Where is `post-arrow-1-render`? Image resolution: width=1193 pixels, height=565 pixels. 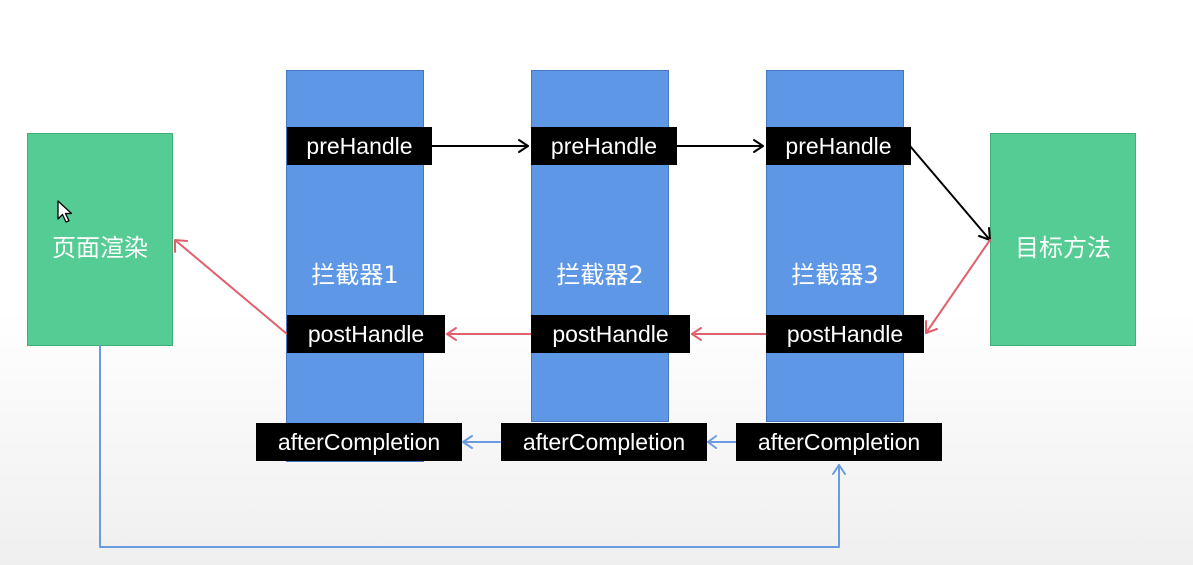
post-arrow-1-render is located at coordinates (231, 287).